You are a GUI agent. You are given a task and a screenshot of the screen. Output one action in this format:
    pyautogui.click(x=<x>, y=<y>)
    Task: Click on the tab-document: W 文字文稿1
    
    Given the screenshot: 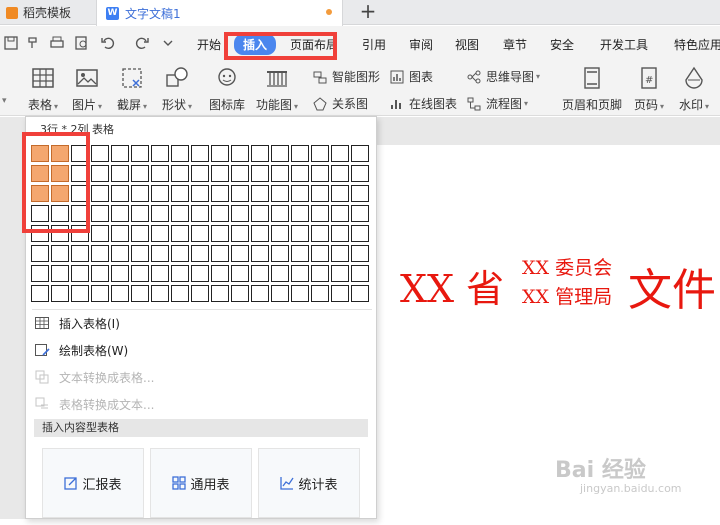 What is the action you would take?
    pyautogui.click(x=219, y=13)
    